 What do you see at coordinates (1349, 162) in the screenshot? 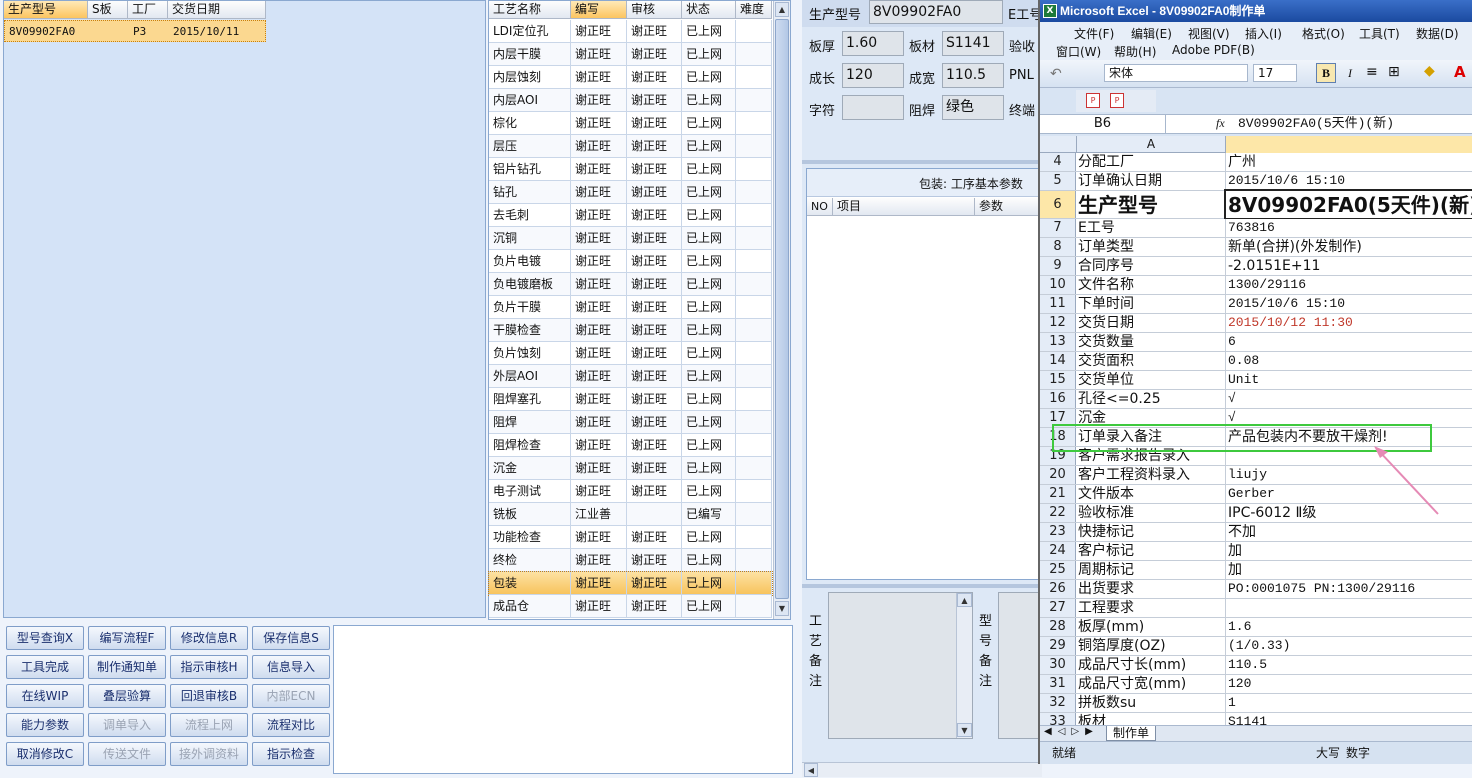
I see `cell-b: 广州` at bounding box center [1349, 162].